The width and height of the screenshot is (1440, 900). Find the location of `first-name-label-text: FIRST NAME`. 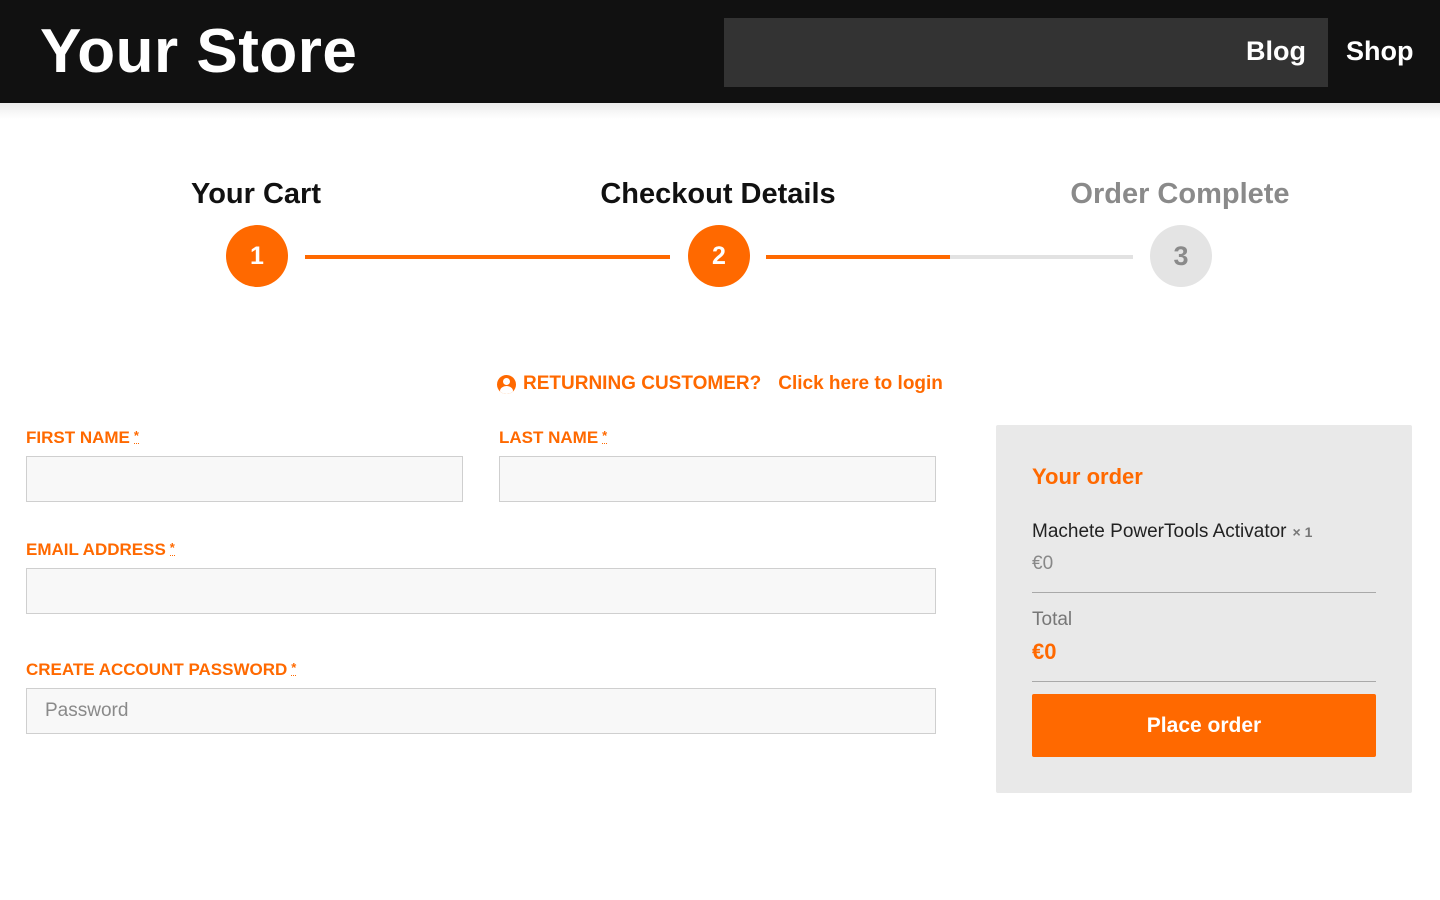

first-name-label-text: FIRST NAME is located at coordinates (78, 437).